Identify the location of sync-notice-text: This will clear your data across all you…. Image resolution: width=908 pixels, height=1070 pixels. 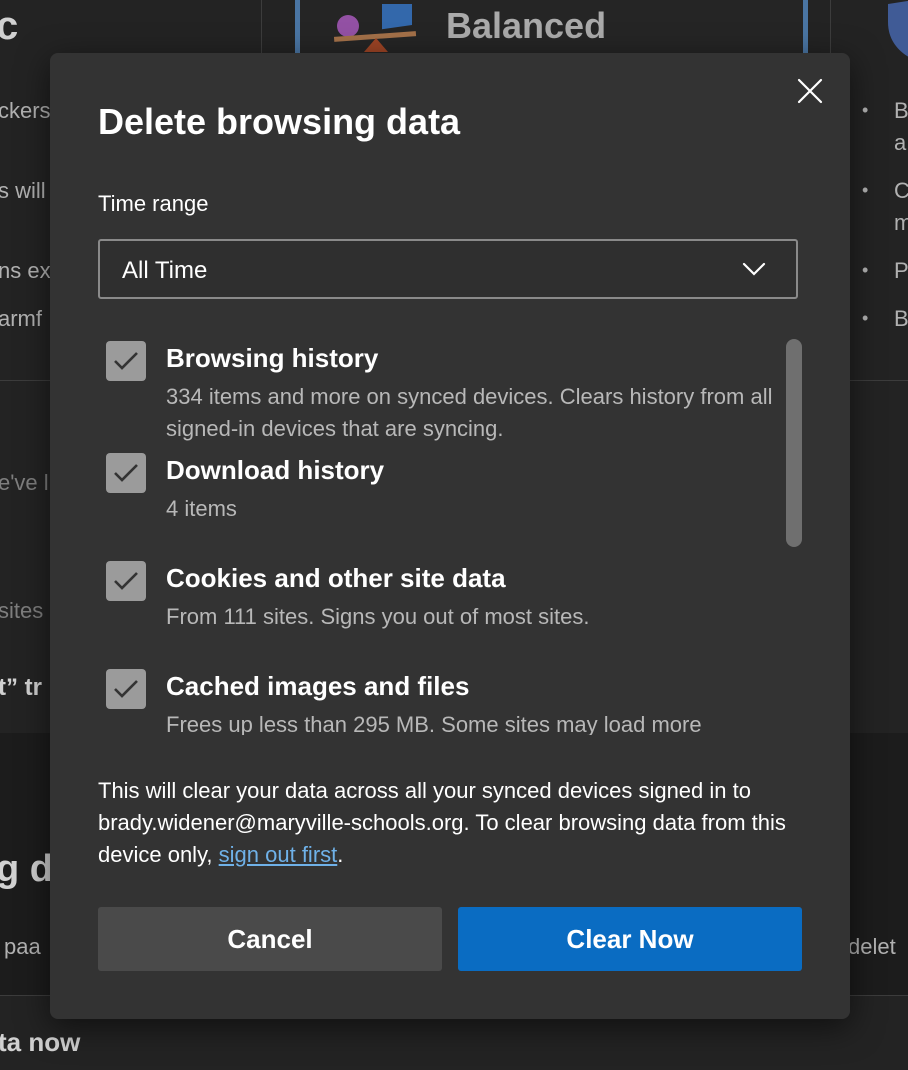
(442, 822).